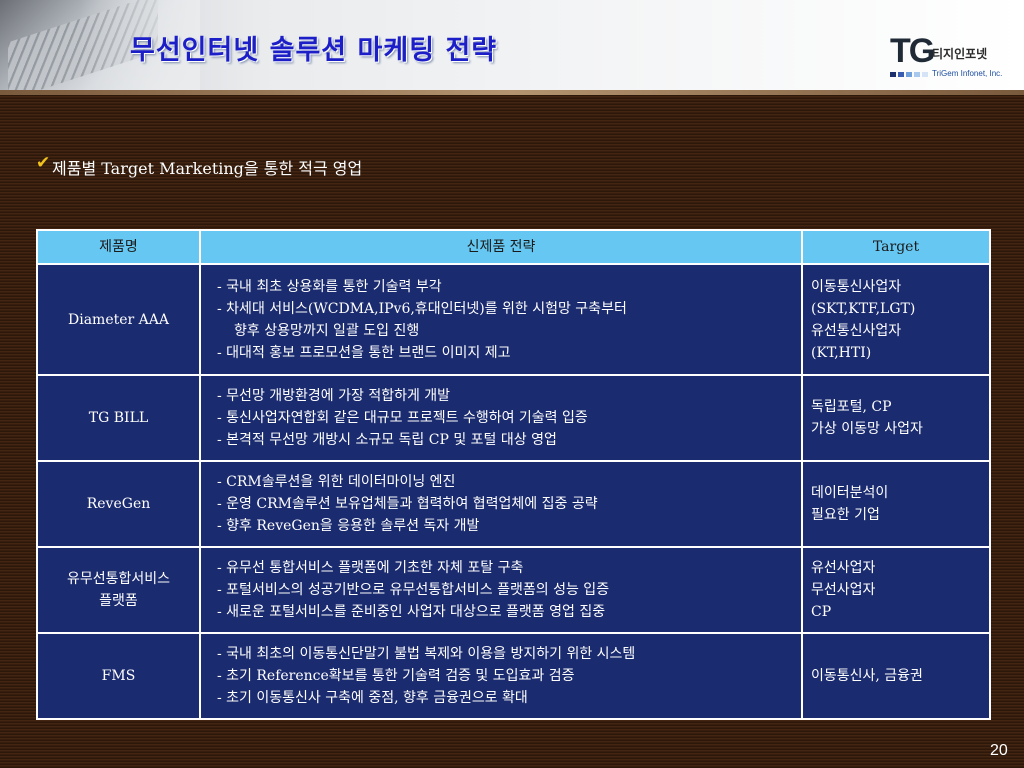 The image size is (1024, 768). Describe the element at coordinates (896, 319) in the screenshot. I see `target-cell: 이동통신사업자 (SKT,KTF,LGT) 유선통신사업자 (KT,HTI)` at that location.